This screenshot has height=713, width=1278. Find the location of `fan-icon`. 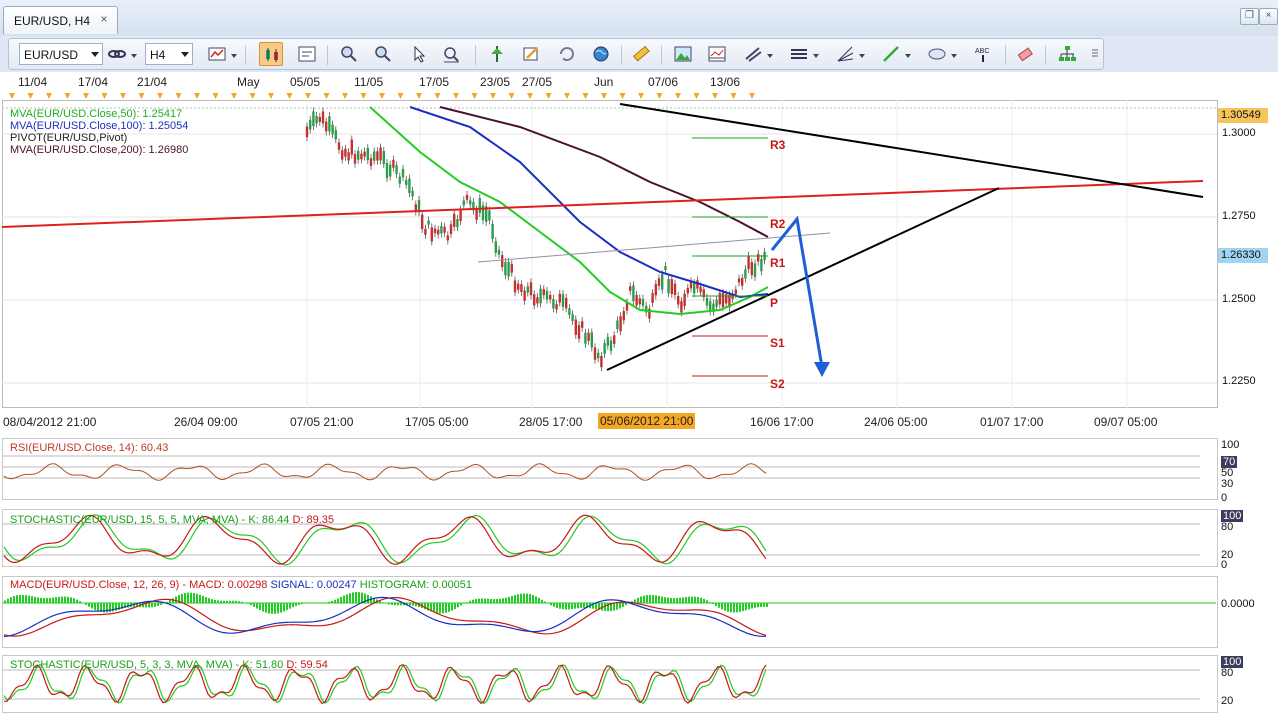

fan-icon is located at coordinates (845, 54).